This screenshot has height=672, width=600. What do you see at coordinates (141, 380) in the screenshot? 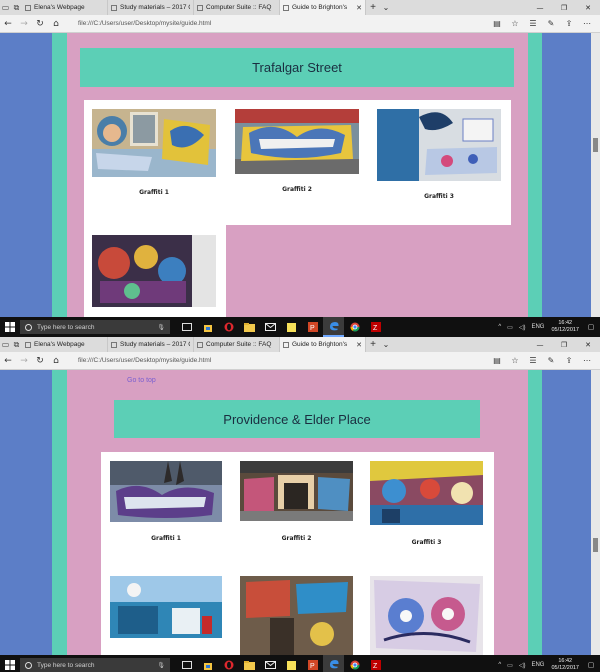
I see `go-to-top-link: Go to top` at bounding box center [141, 380].